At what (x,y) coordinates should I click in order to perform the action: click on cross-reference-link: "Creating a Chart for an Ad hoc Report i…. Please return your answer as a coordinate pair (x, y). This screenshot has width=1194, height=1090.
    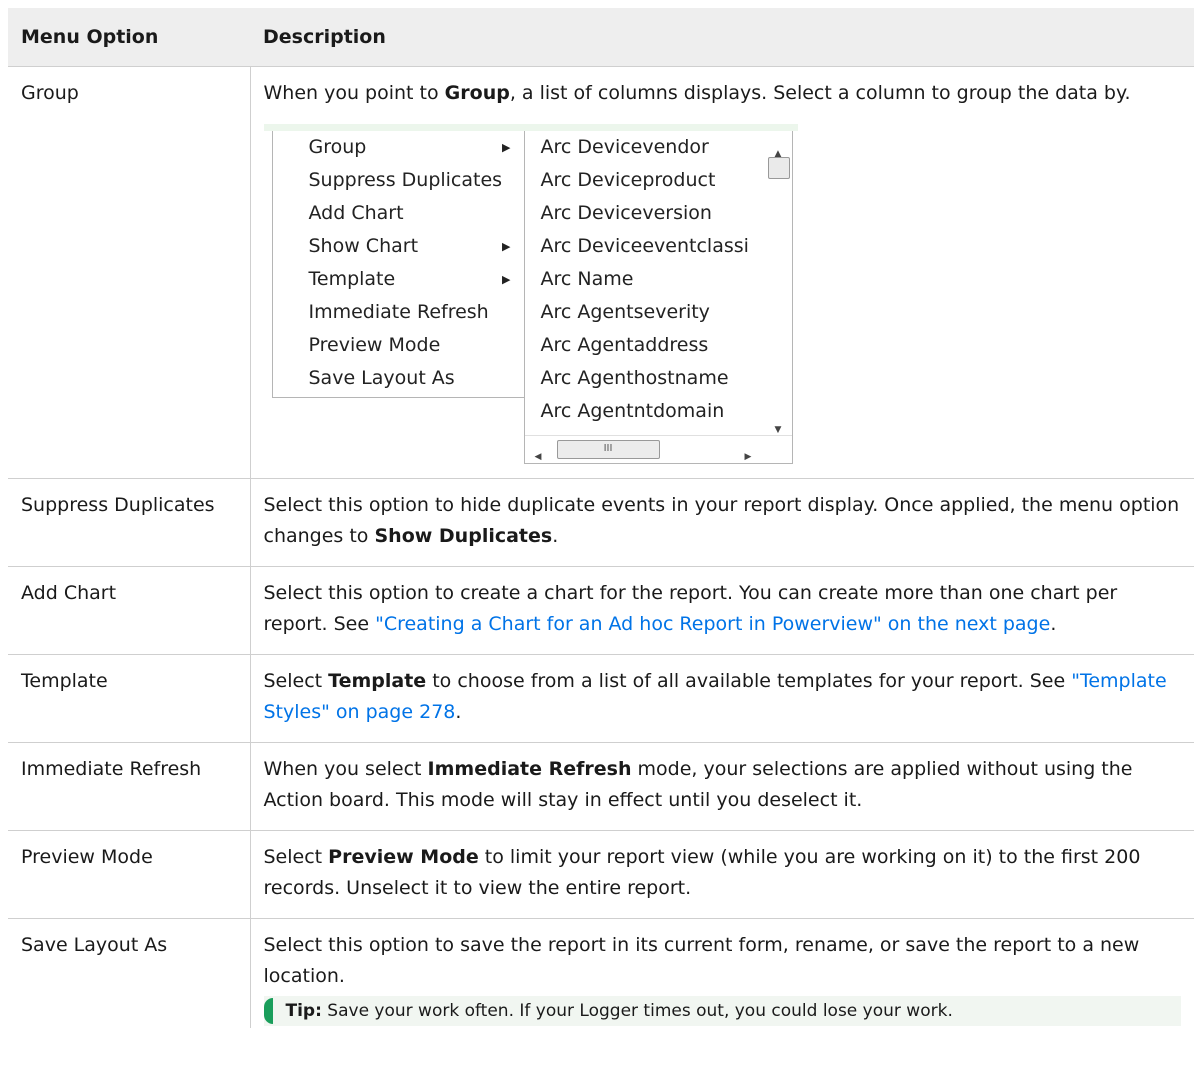
    Looking at the image, I should click on (712, 624).